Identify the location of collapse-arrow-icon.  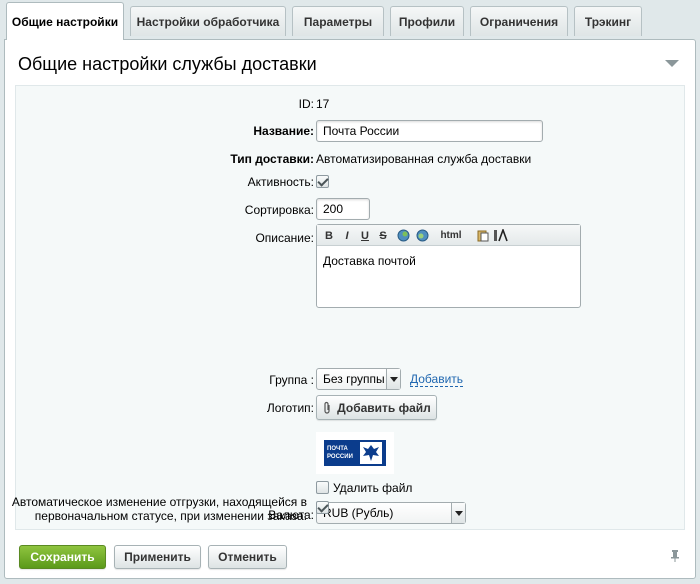
(672, 63).